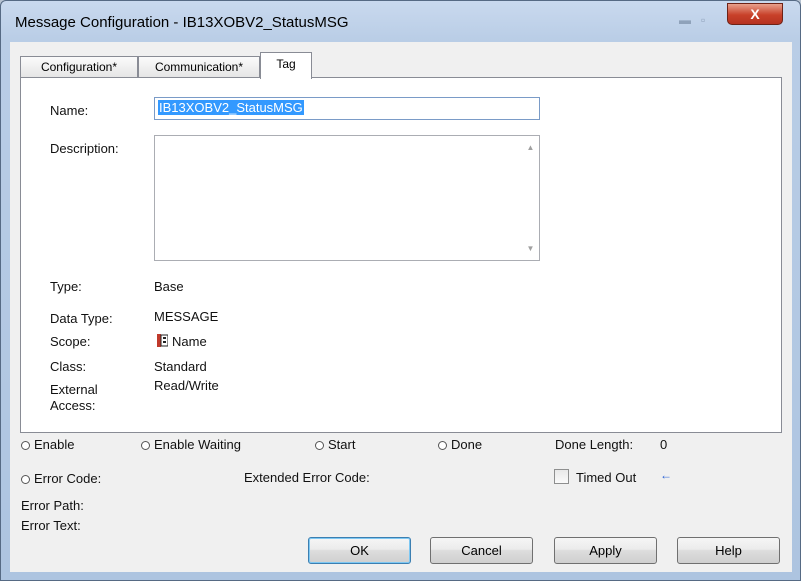 This screenshot has height=581, width=801. What do you see at coordinates (162, 340) in the screenshot?
I see `controller-tag-icon` at bounding box center [162, 340].